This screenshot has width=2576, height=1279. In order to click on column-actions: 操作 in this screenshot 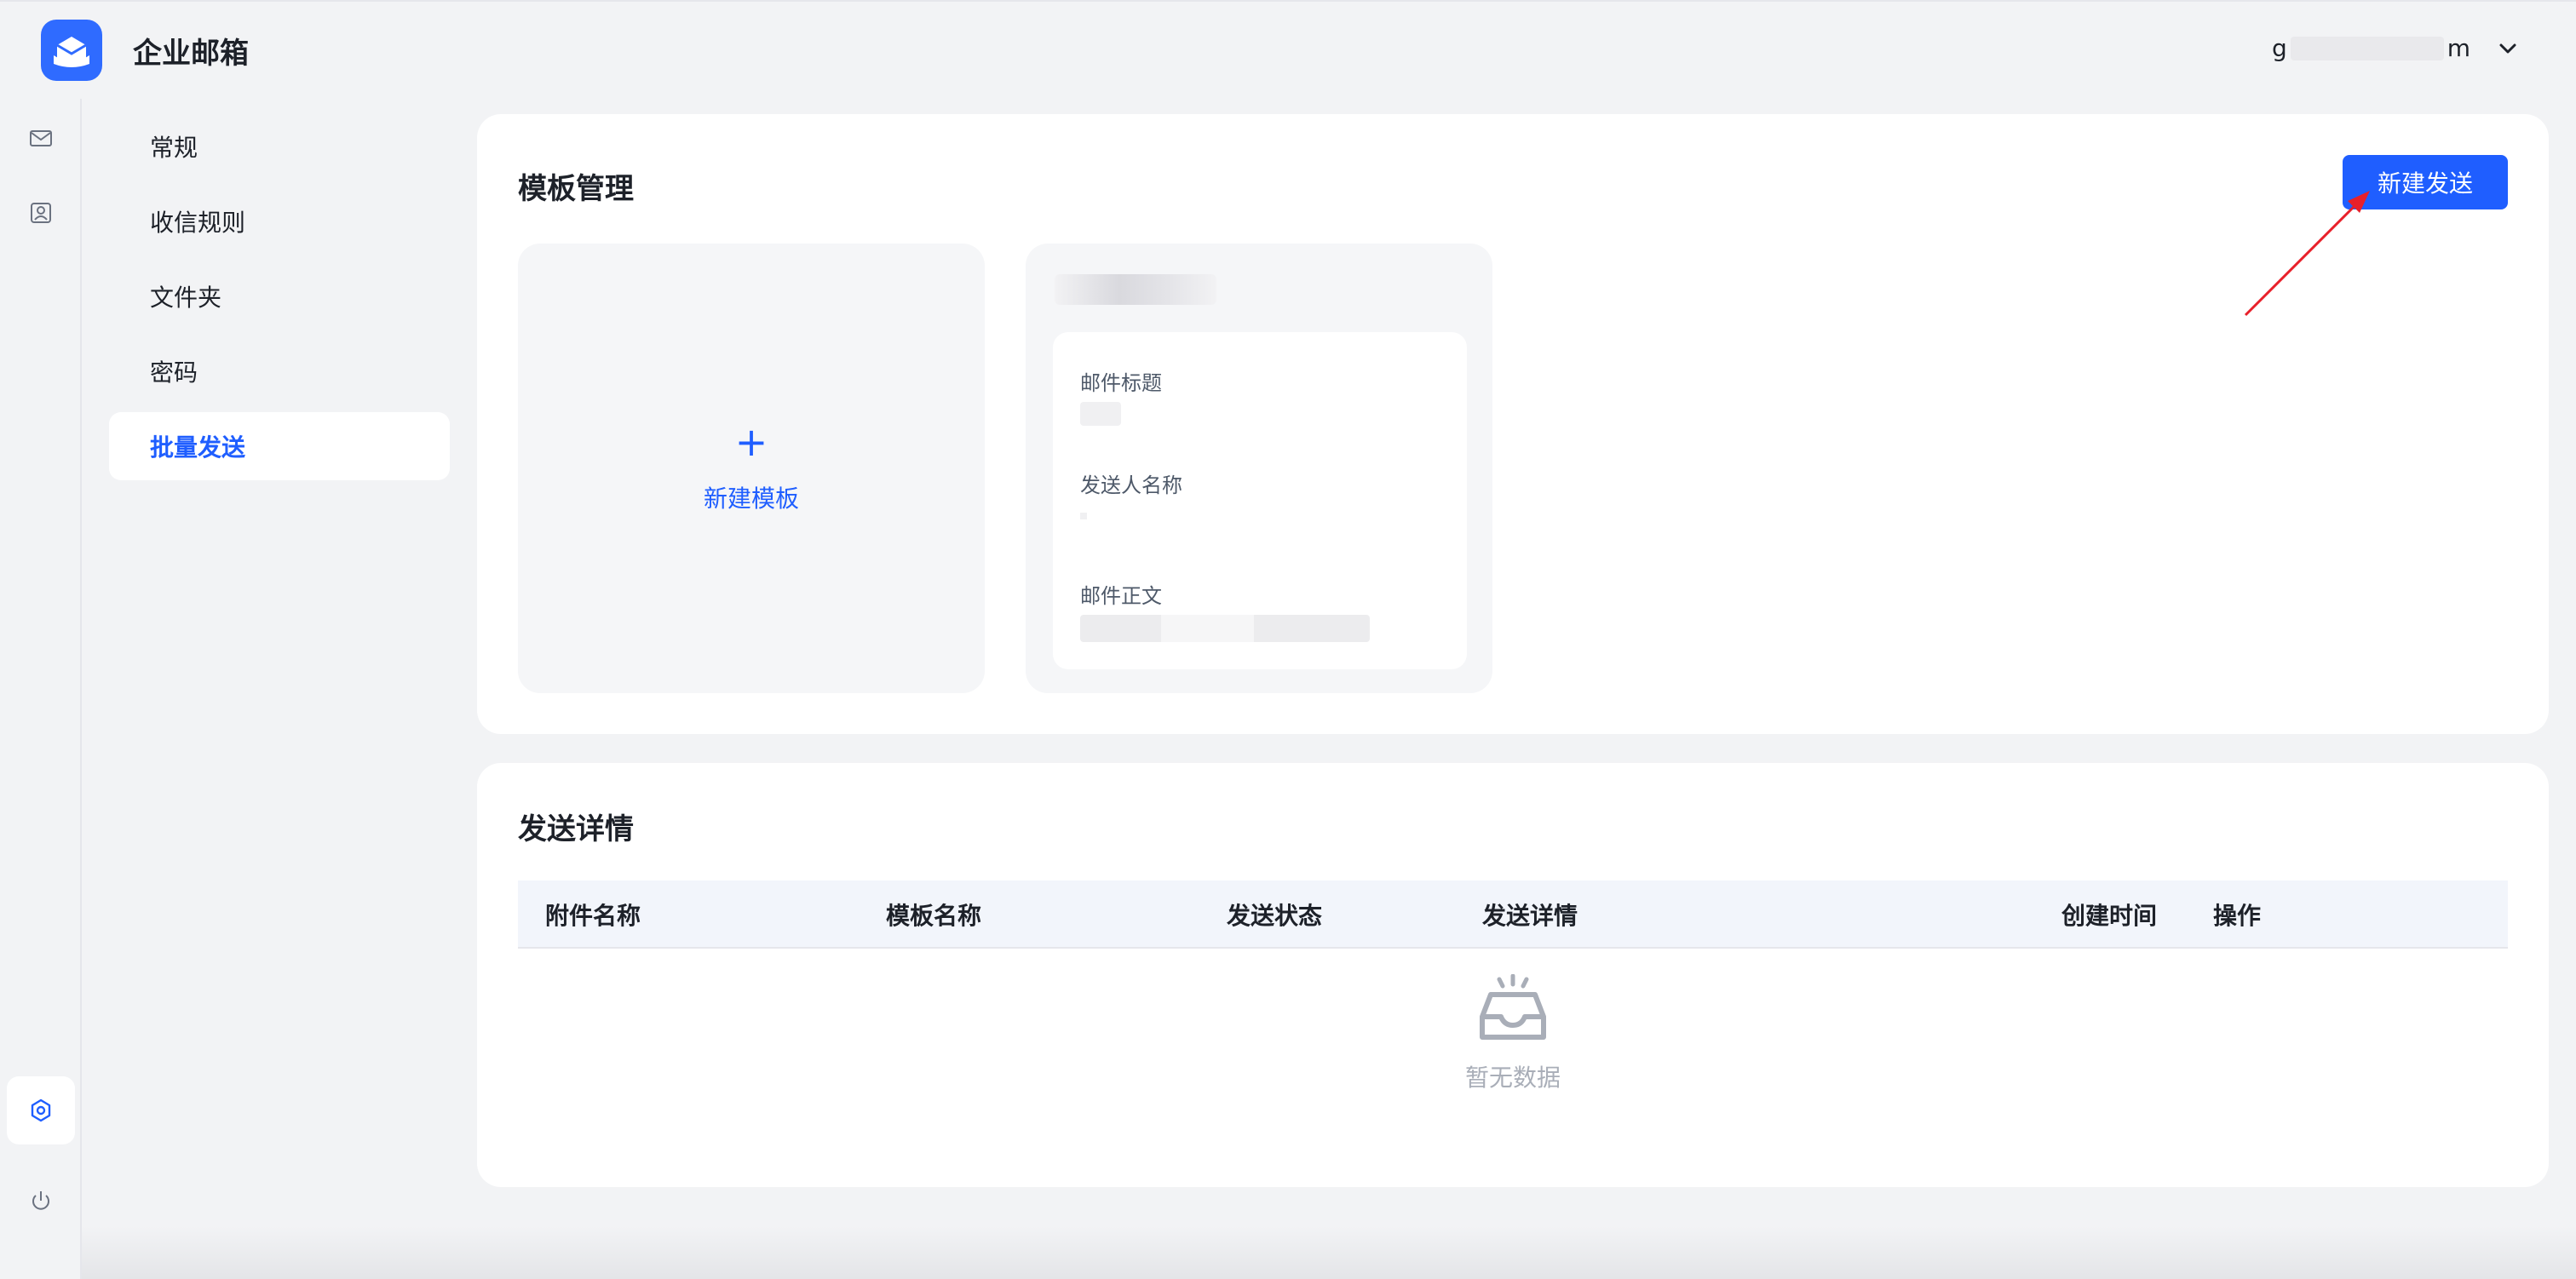, I will do `click(2238, 916)`.